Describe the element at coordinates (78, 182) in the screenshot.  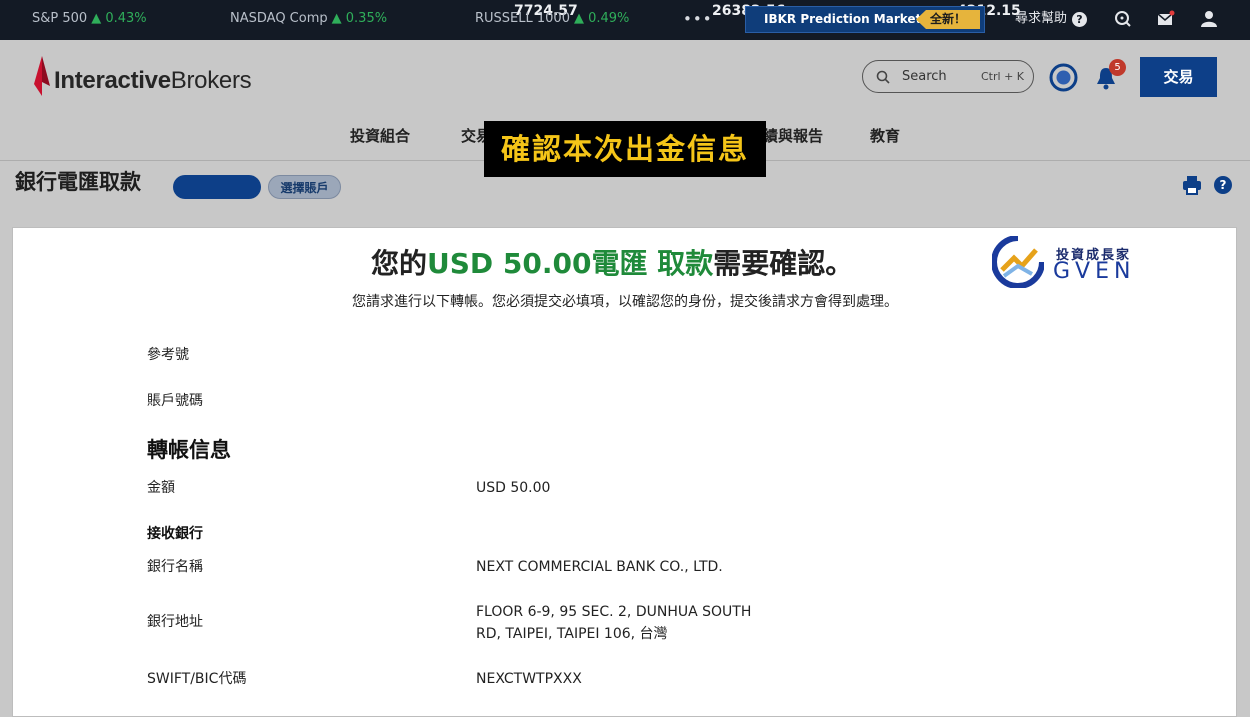
I see `page-title: 銀行電匯取款` at that location.